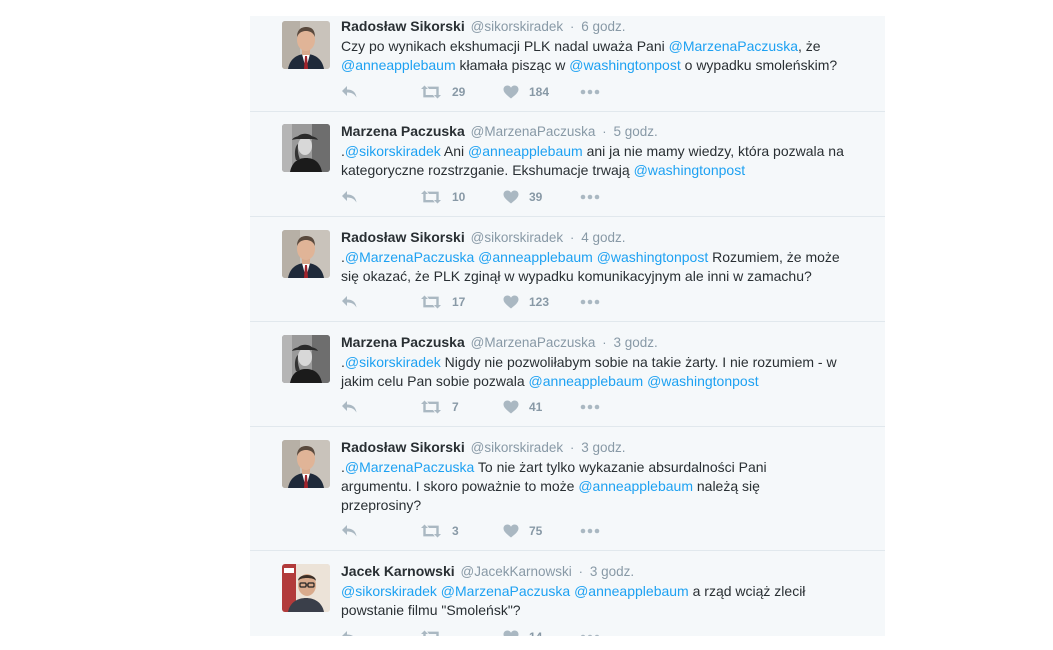  What do you see at coordinates (491, 407) in the screenshot?
I see `tweet-actions: 7 41` at bounding box center [491, 407].